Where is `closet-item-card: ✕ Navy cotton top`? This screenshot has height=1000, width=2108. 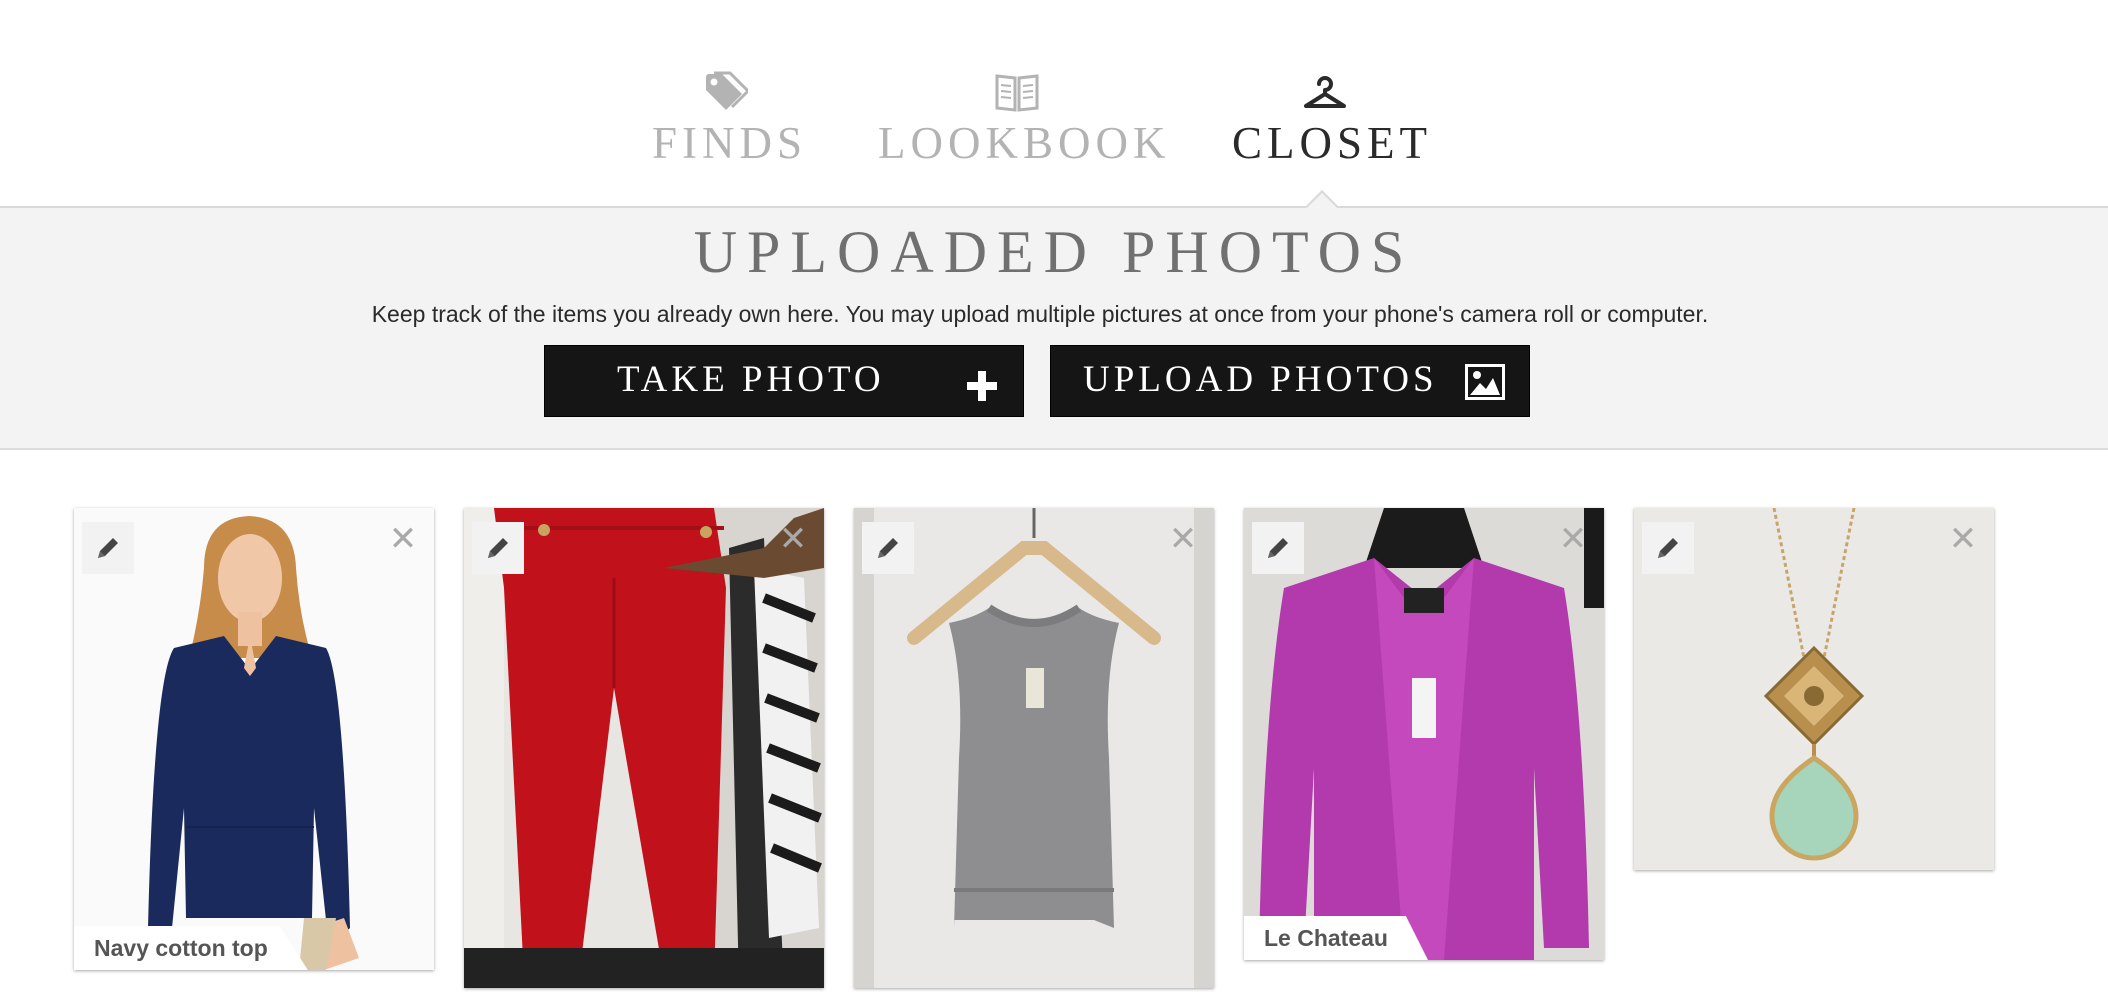 closet-item-card: ✕ Navy cotton top is located at coordinates (254, 739).